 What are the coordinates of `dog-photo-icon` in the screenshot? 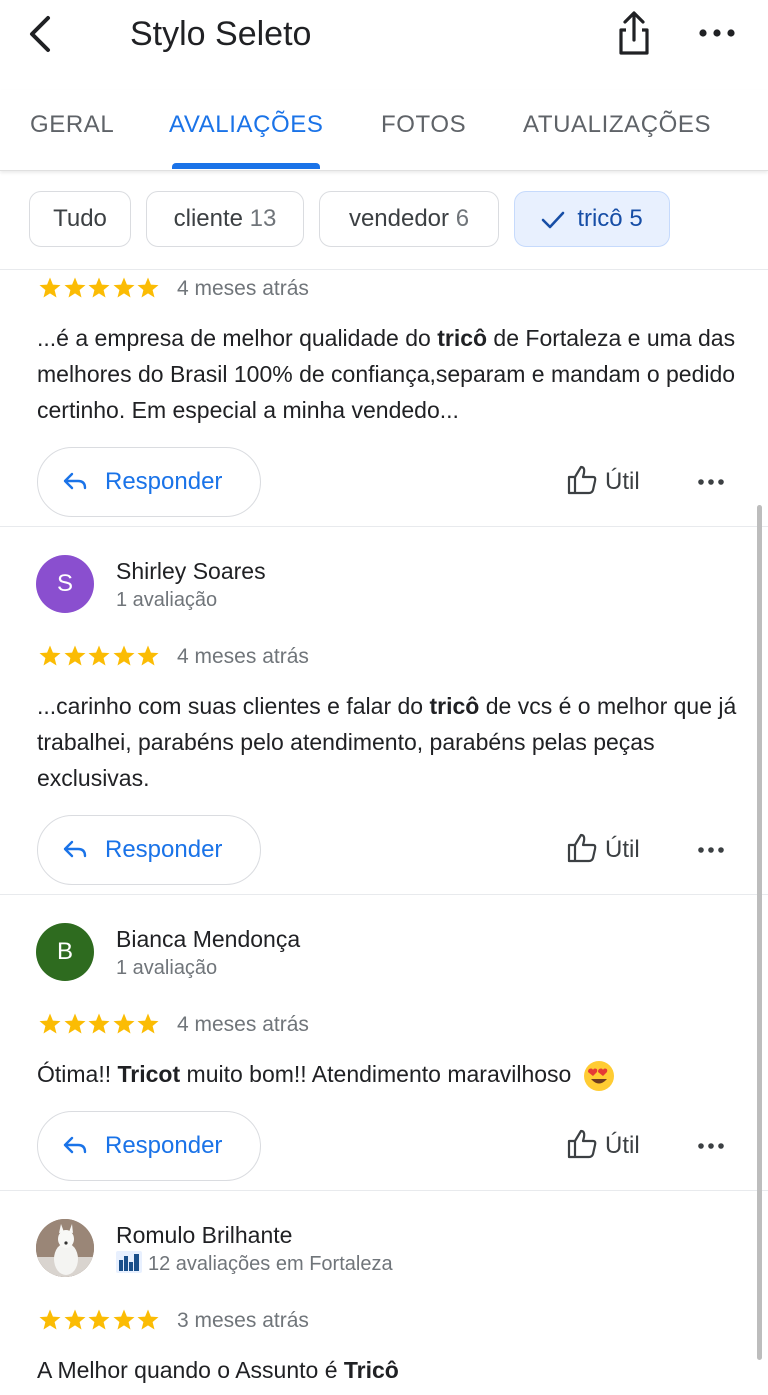 It's located at (65, 1248).